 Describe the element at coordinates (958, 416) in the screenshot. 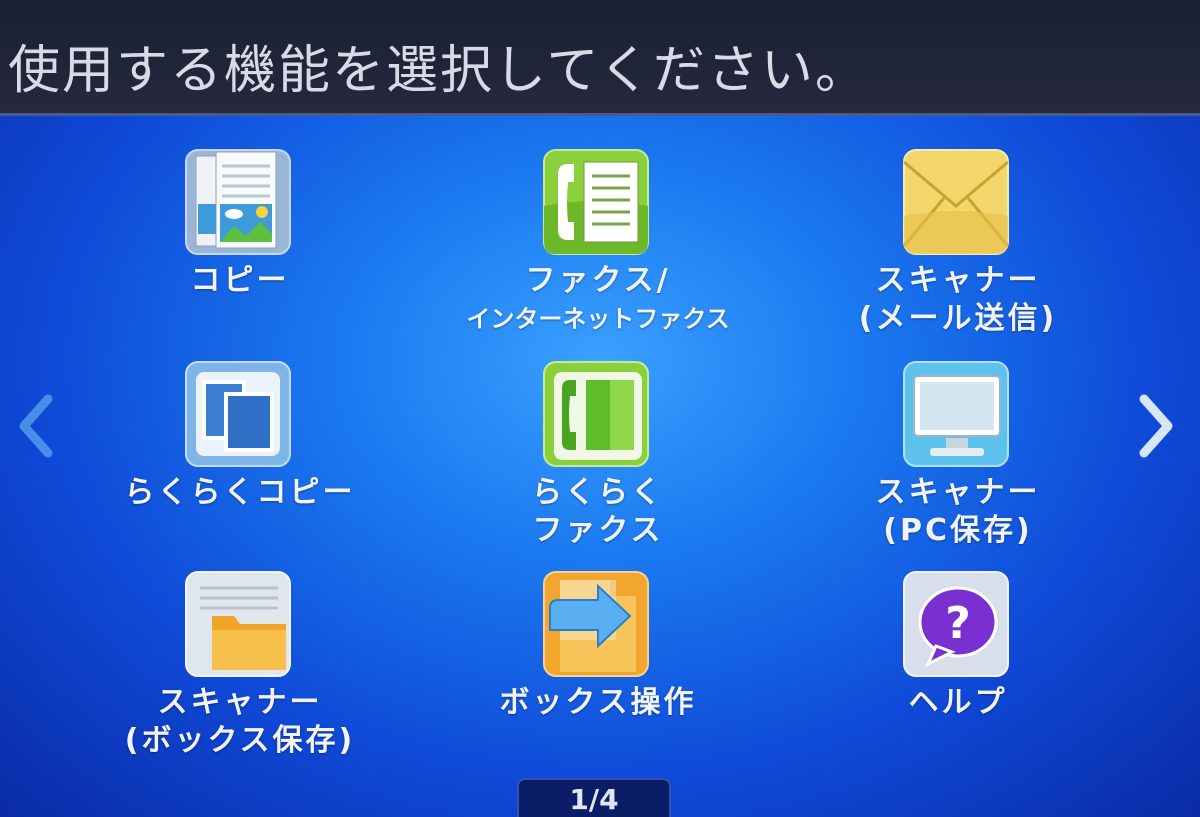

I see `monitor-icon` at that location.